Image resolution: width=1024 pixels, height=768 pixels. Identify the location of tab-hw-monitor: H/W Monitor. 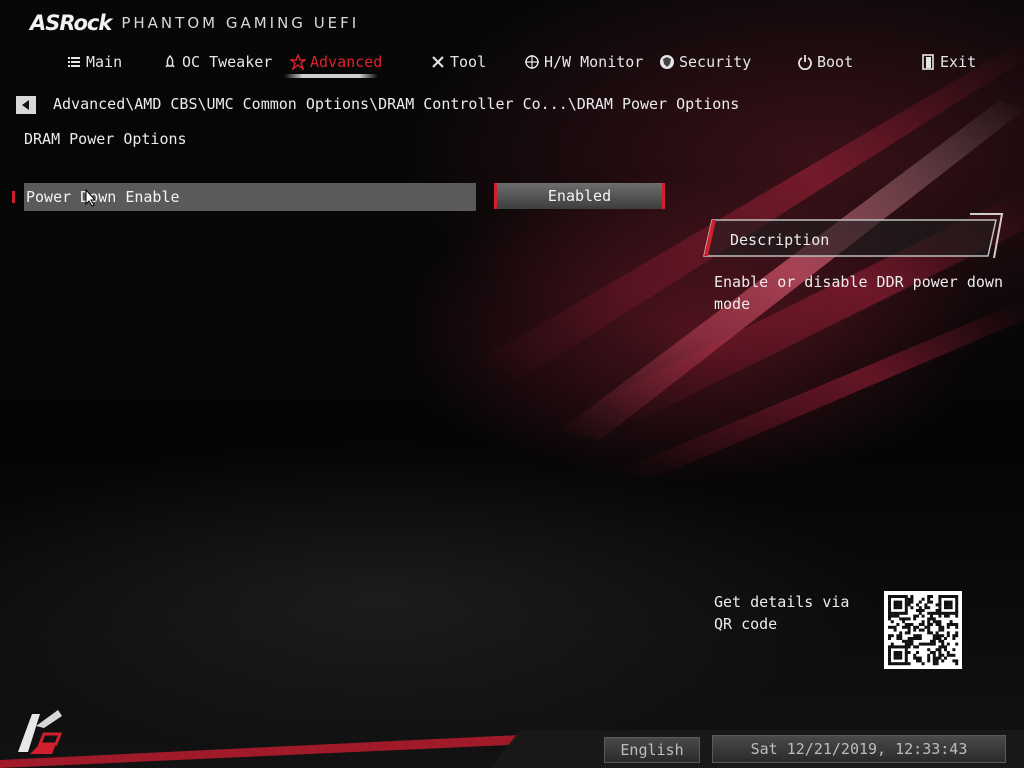
(583, 62).